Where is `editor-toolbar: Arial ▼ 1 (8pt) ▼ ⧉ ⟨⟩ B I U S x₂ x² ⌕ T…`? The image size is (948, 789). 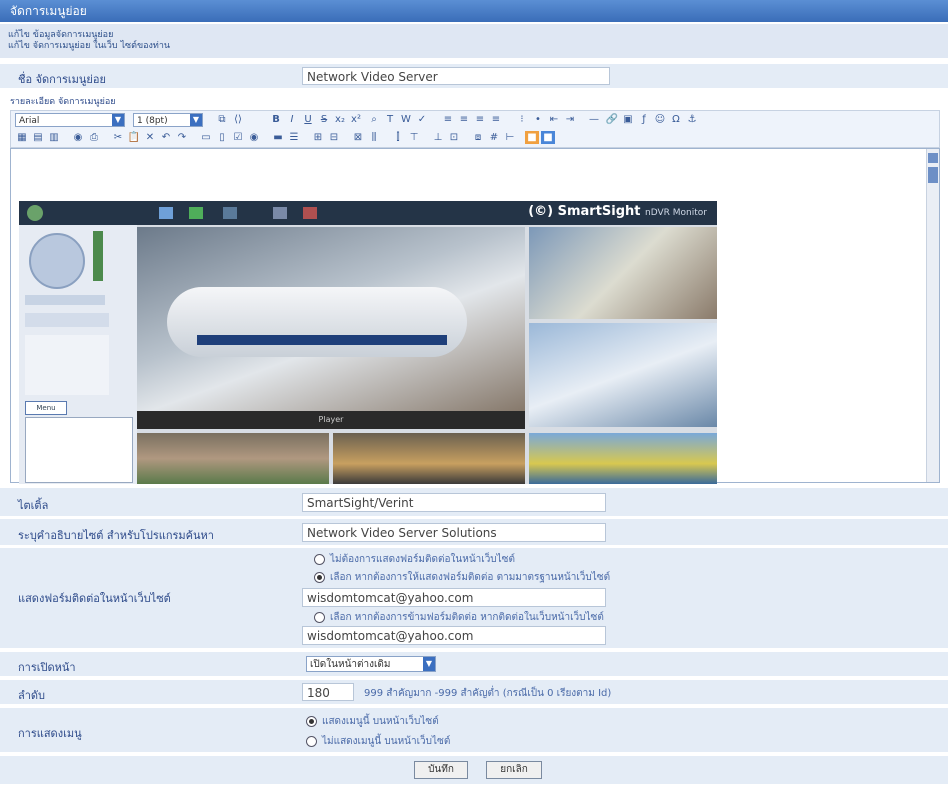 editor-toolbar: Arial ▼ 1 (8pt) ▼ ⧉ ⟨⟩ B I U S x₂ x² ⌕ T… is located at coordinates (475, 129).